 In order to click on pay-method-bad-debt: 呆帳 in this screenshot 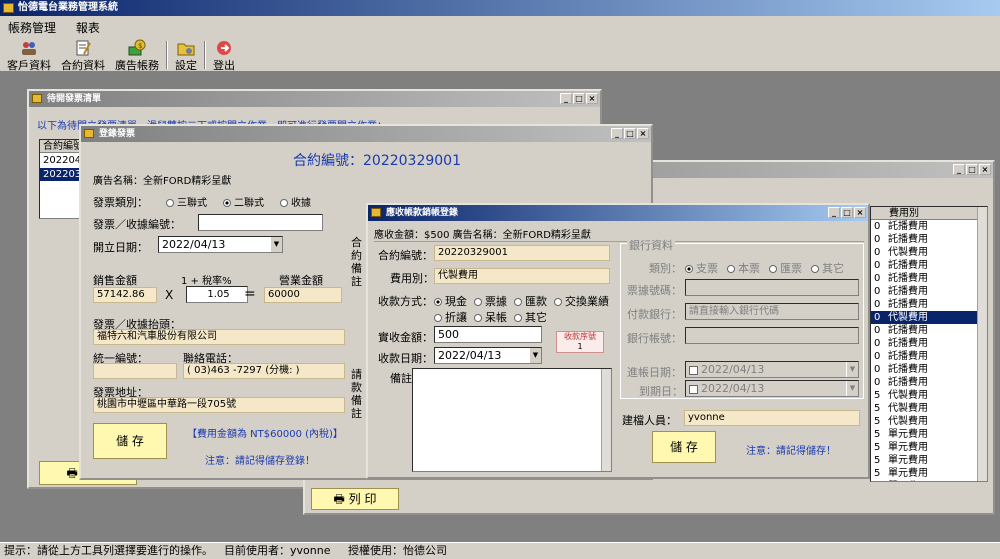, I will do `click(490, 317)`.